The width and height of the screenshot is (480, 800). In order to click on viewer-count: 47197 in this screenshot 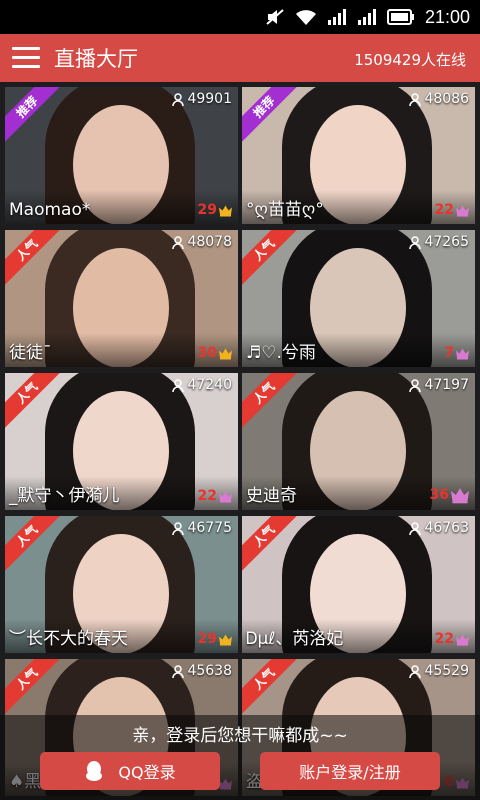, I will do `click(439, 385)`.